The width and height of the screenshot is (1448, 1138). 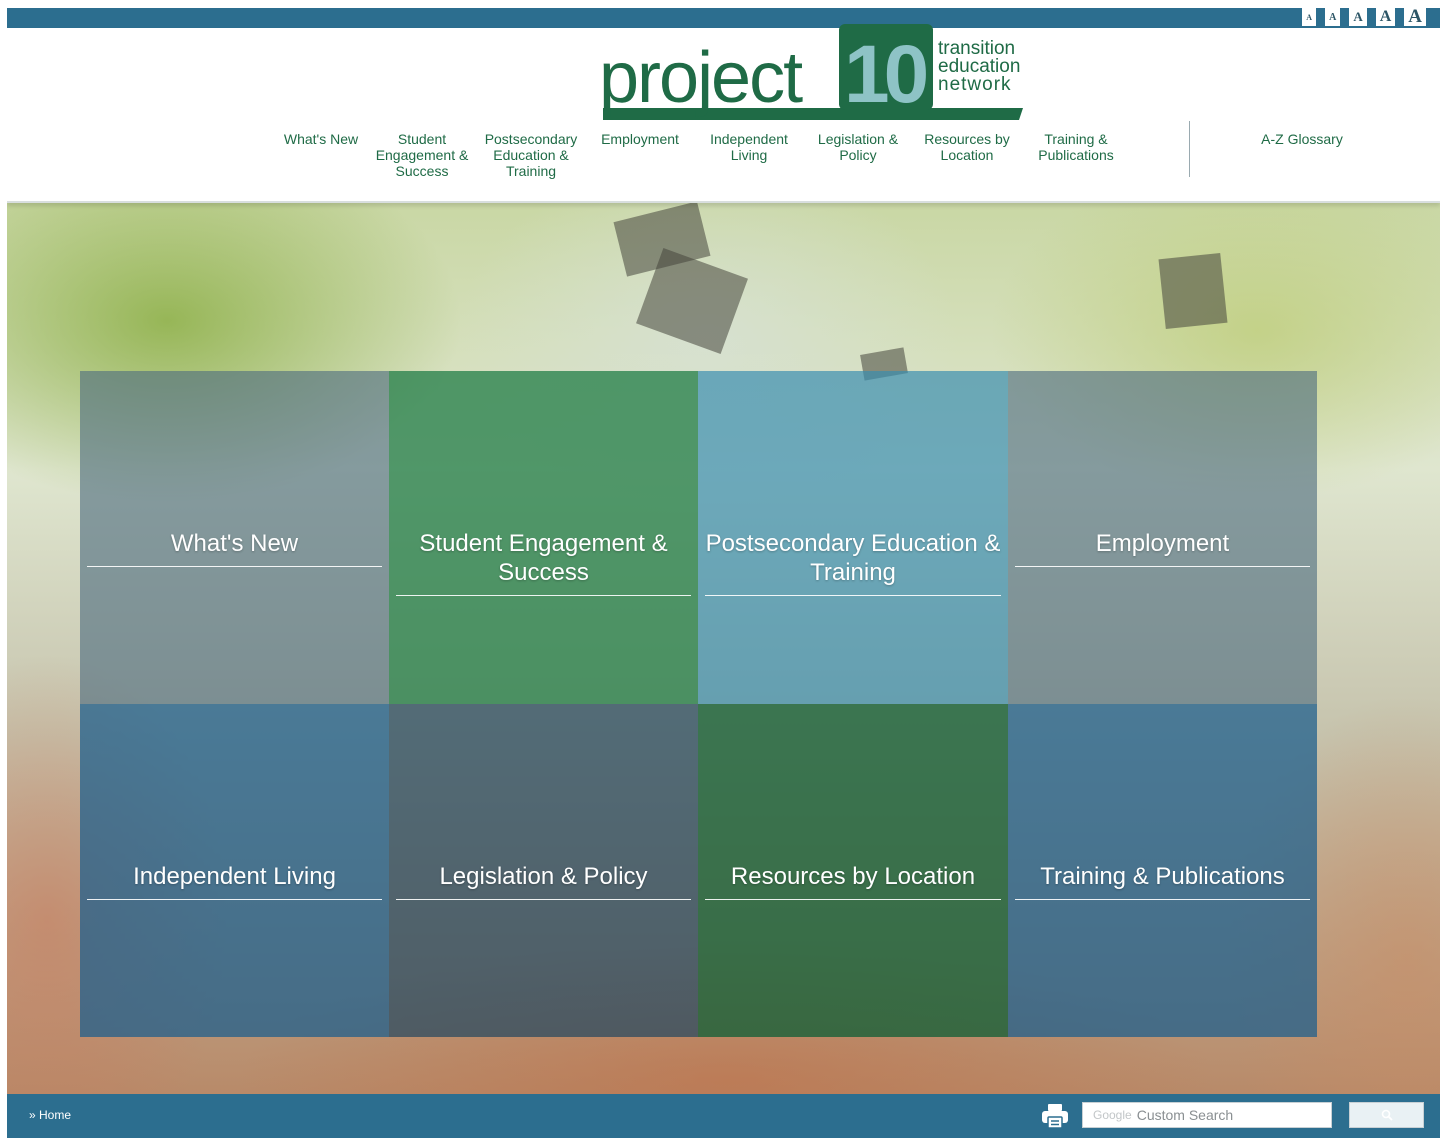 I want to click on font-size-s-button: A, so click(x=1333, y=17).